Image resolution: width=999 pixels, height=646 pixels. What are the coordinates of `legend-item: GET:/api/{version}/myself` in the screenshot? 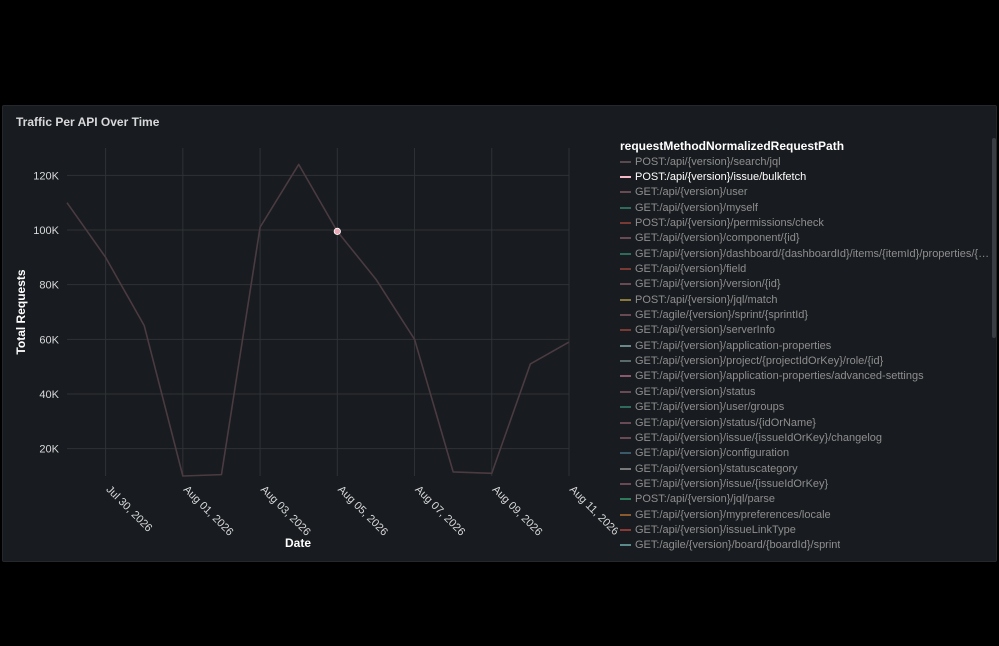 It's located at (809, 207).